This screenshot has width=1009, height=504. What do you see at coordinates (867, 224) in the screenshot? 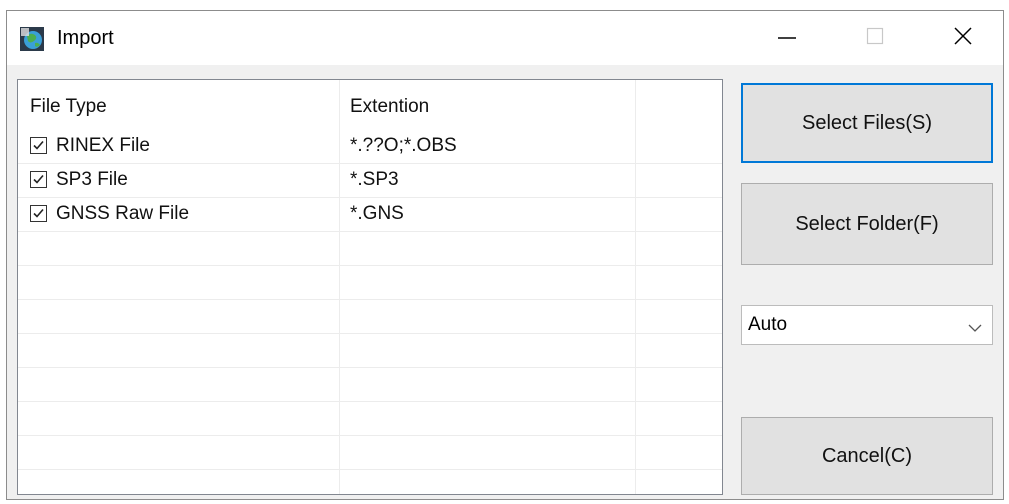
I see `select-folder-button: Select Folder(F)` at bounding box center [867, 224].